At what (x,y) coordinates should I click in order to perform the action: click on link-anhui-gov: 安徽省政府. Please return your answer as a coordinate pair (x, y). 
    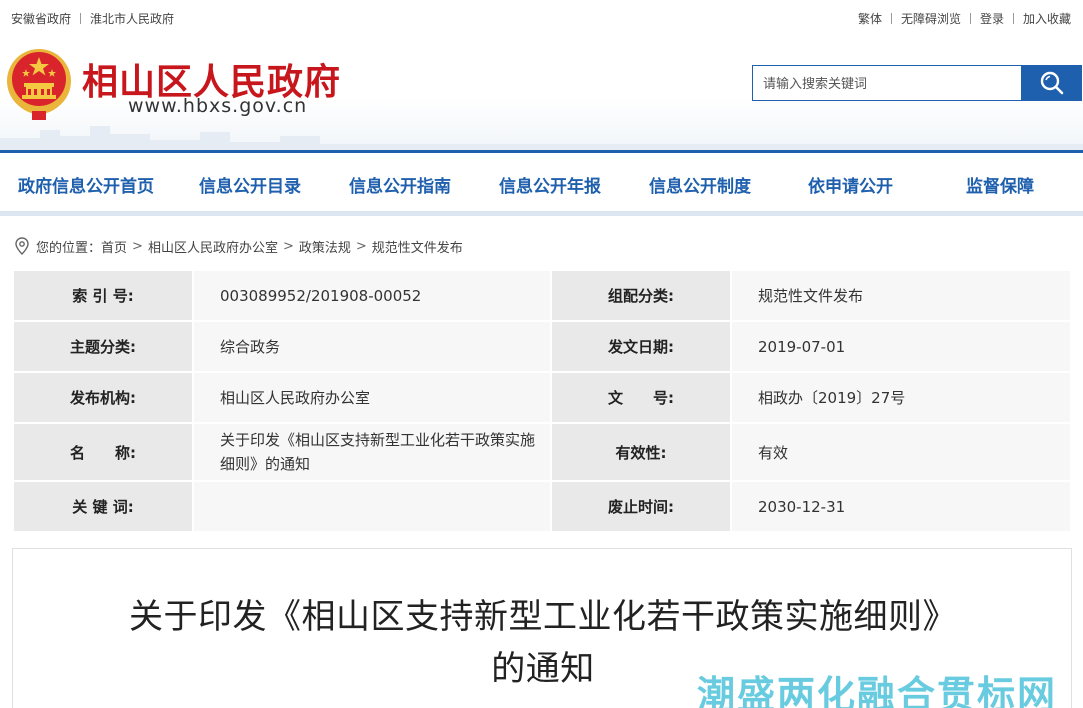
    Looking at the image, I should click on (41, 18).